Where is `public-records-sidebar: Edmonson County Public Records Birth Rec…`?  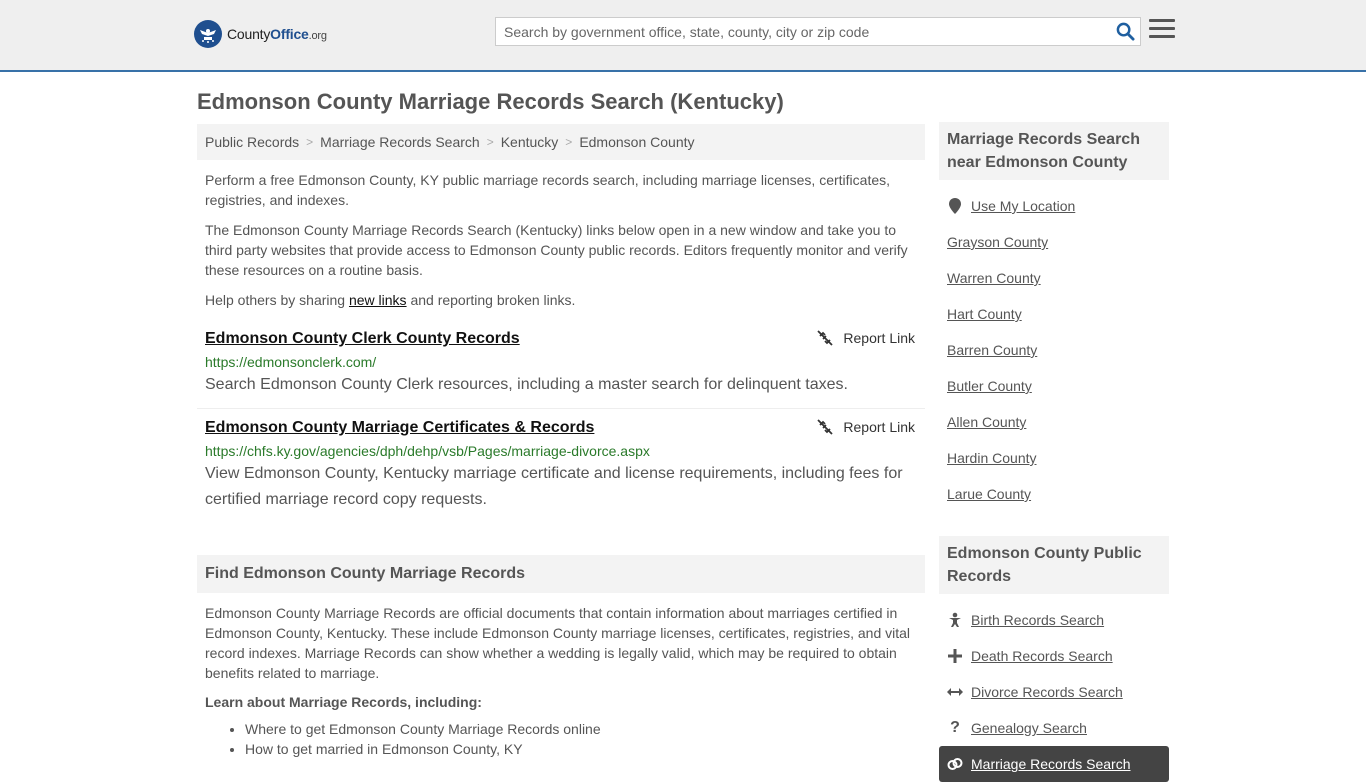 public-records-sidebar: Edmonson County Public Records Birth Rec… is located at coordinates (1054, 659).